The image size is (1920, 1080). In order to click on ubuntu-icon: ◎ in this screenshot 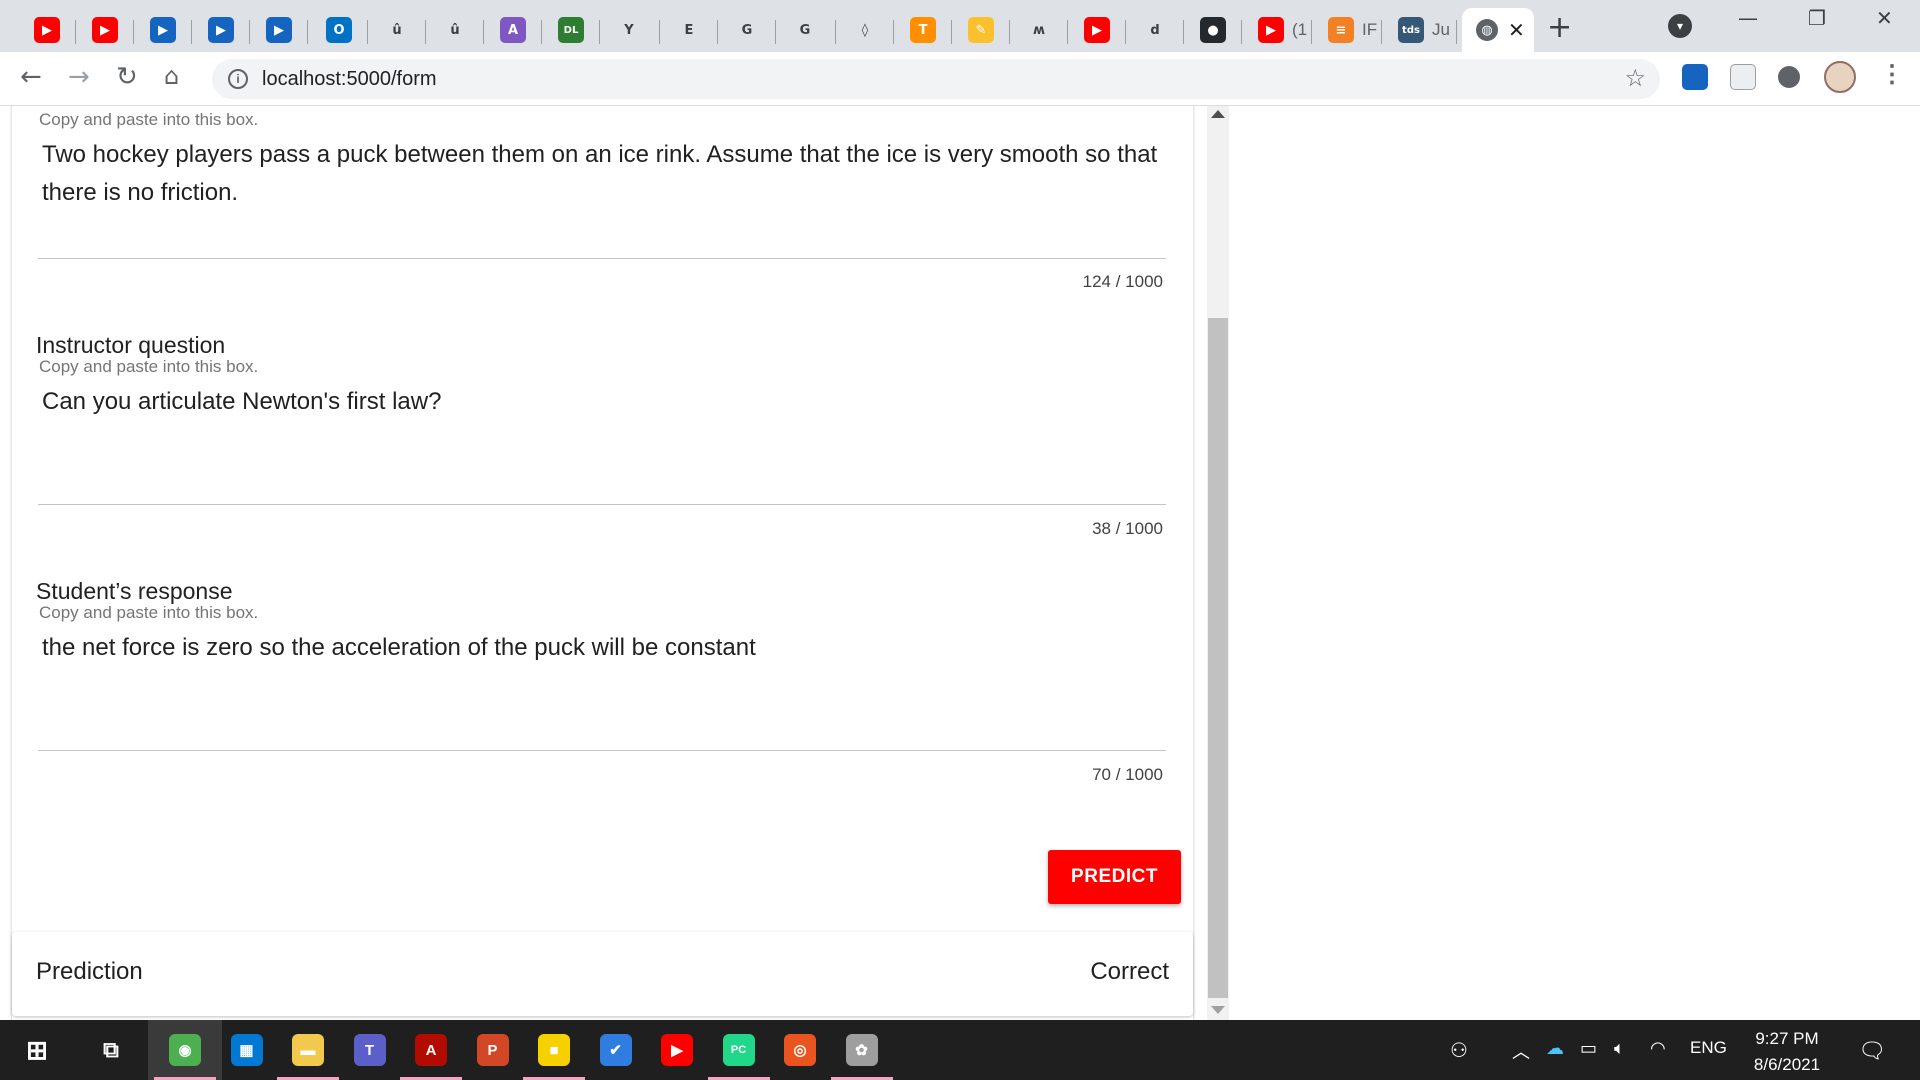, I will do `click(800, 1050)`.